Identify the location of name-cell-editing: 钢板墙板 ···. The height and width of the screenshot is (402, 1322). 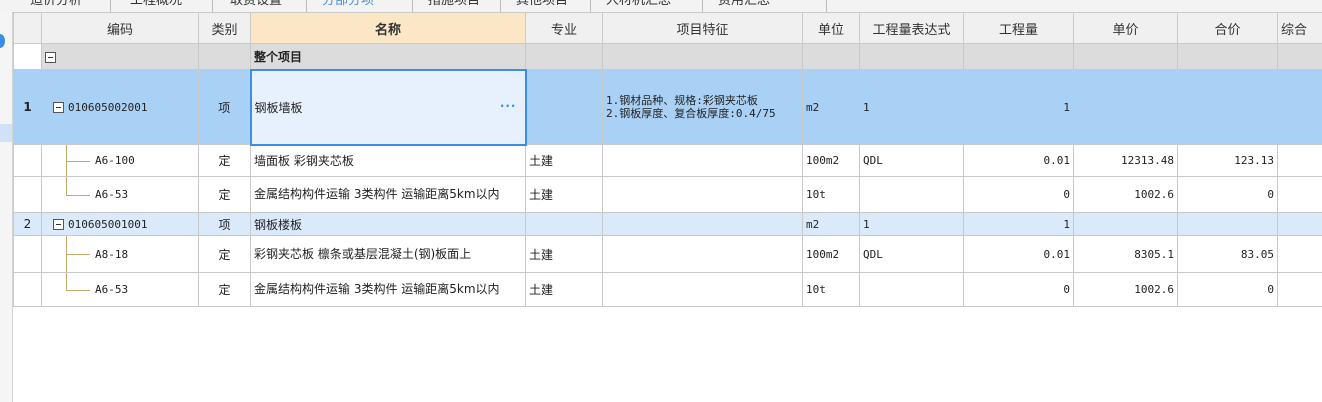
(388, 107).